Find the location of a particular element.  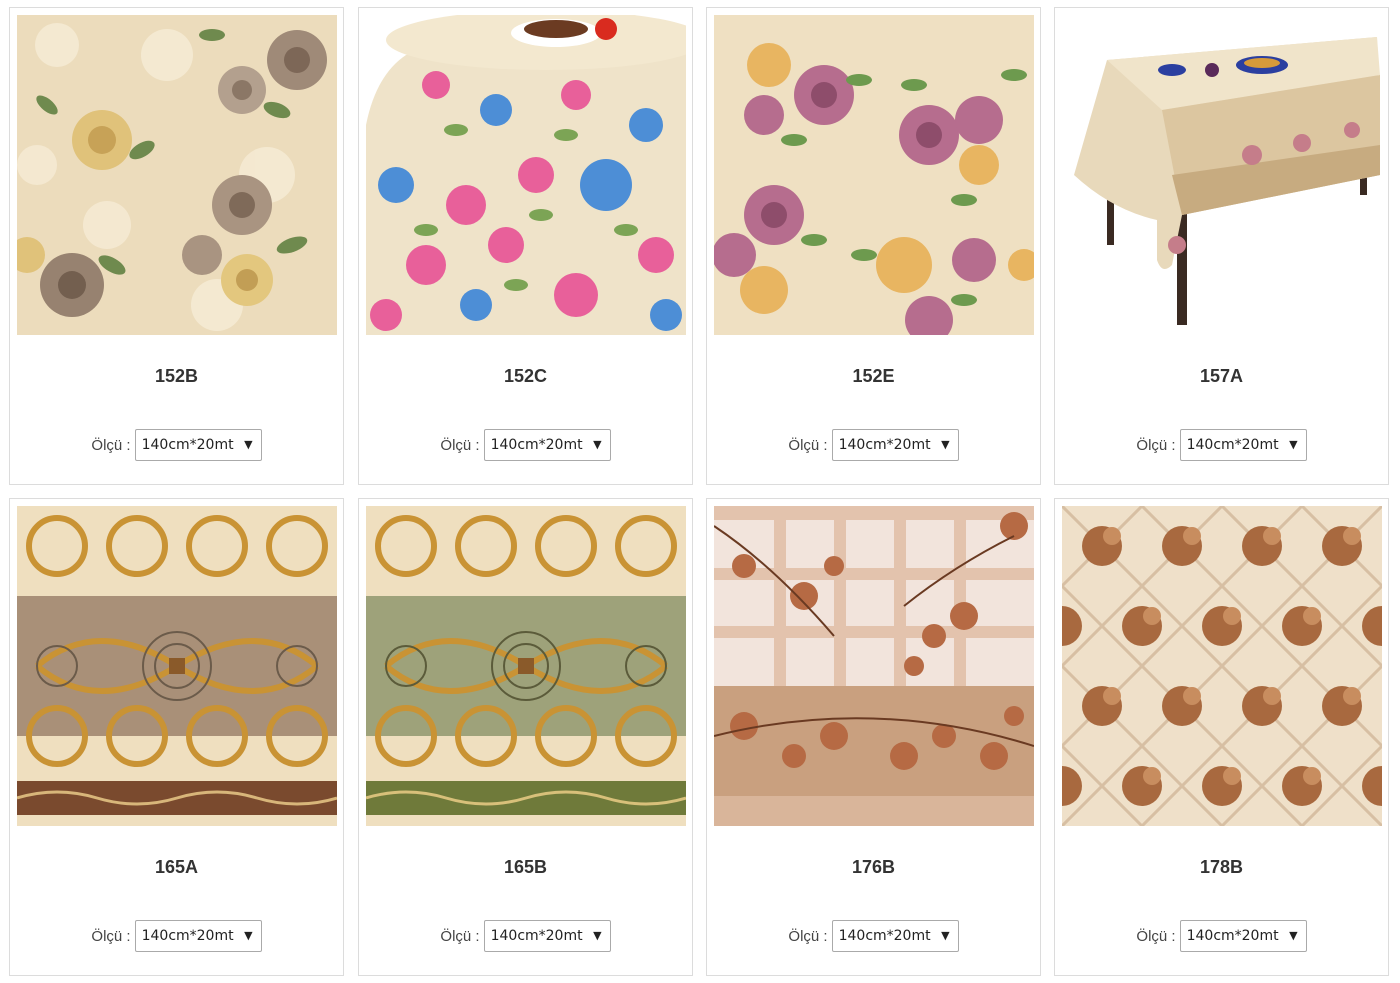

product-image-178b is located at coordinates (1222, 666).